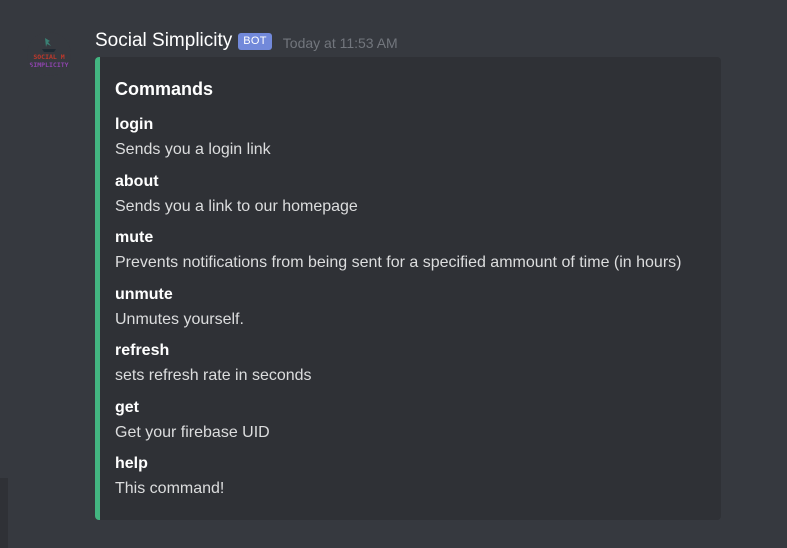 The height and width of the screenshot is (548, 787). I want to click on embed-title: Commands, so click(164, 89).